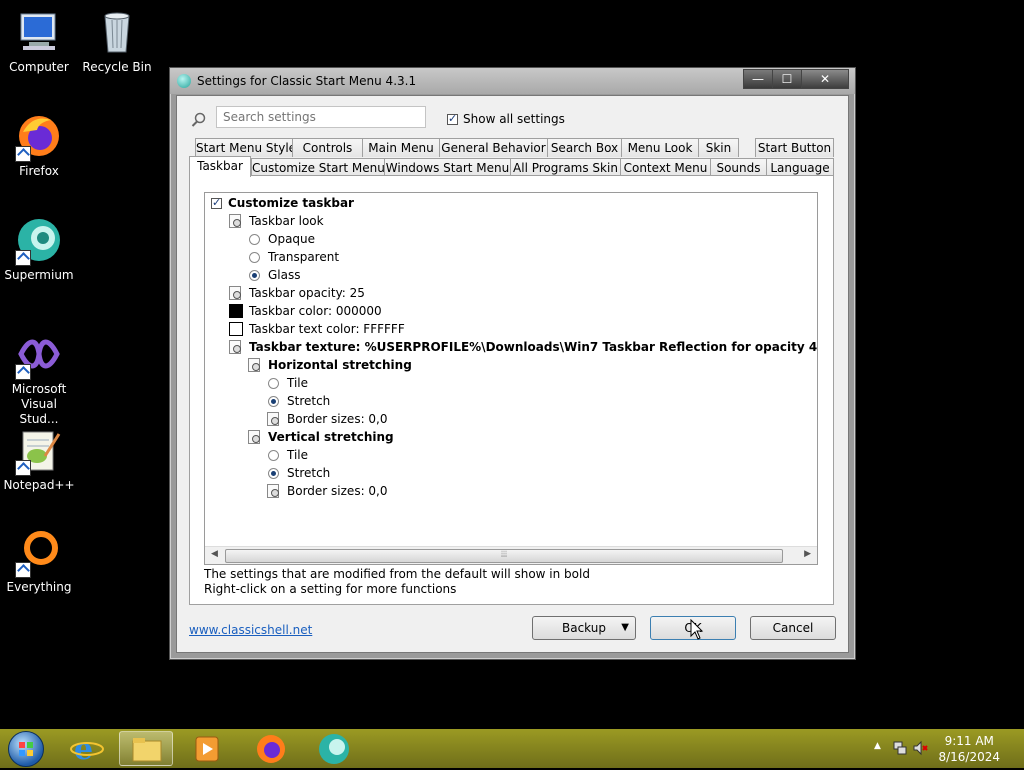 The height and width of the screenshot is (770, 1024). I want to click on horizontal-border-sizes-item: Border sizes: 0,0, so click(327, 419).